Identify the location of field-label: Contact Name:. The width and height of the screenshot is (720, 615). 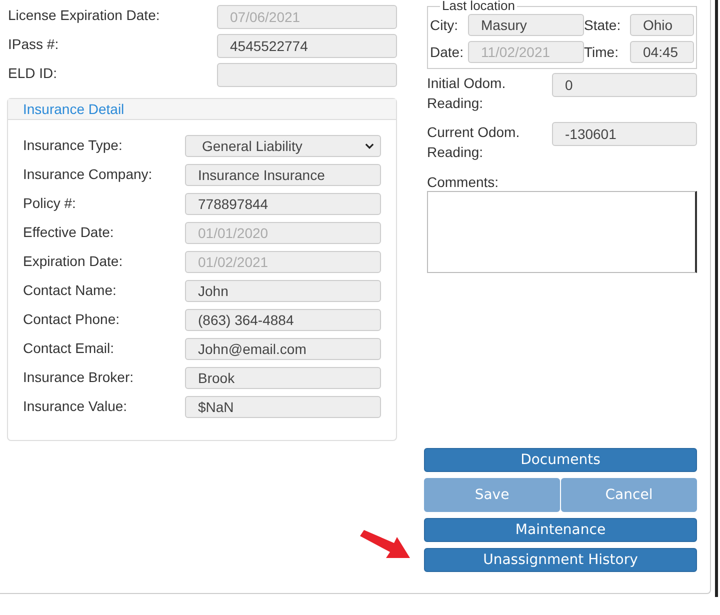
(70, 290).